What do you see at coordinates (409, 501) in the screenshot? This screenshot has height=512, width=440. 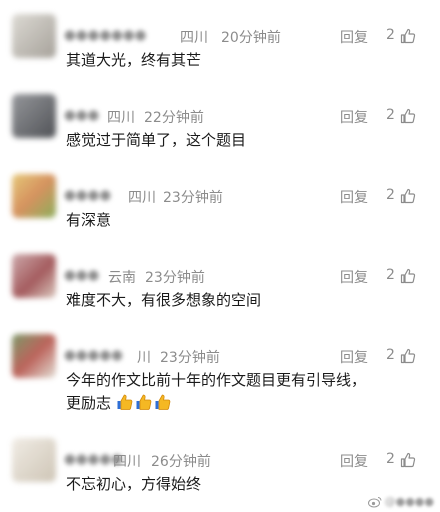 I see `watermark-text-blurred: @●●●●` at bounding box center [409, 501].